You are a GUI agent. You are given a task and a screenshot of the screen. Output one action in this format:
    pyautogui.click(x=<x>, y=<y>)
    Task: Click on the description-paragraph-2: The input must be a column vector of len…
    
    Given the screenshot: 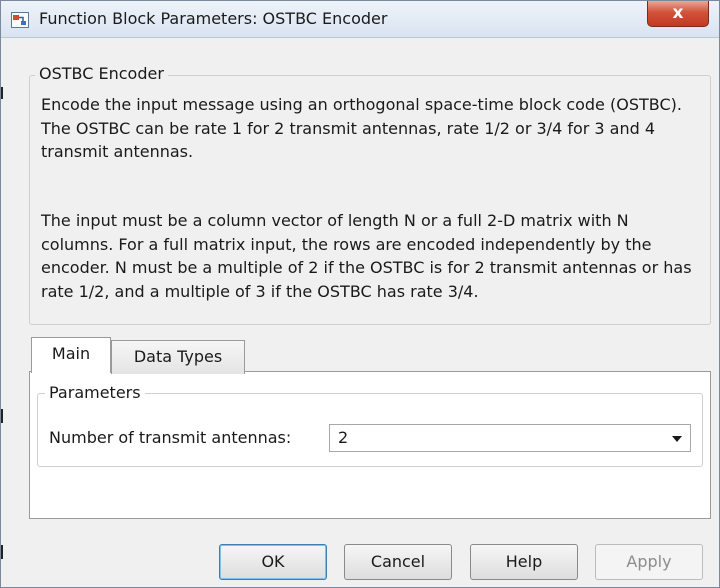 What is the action you would take?
    pyautogui.click(x=366, y=256)
    